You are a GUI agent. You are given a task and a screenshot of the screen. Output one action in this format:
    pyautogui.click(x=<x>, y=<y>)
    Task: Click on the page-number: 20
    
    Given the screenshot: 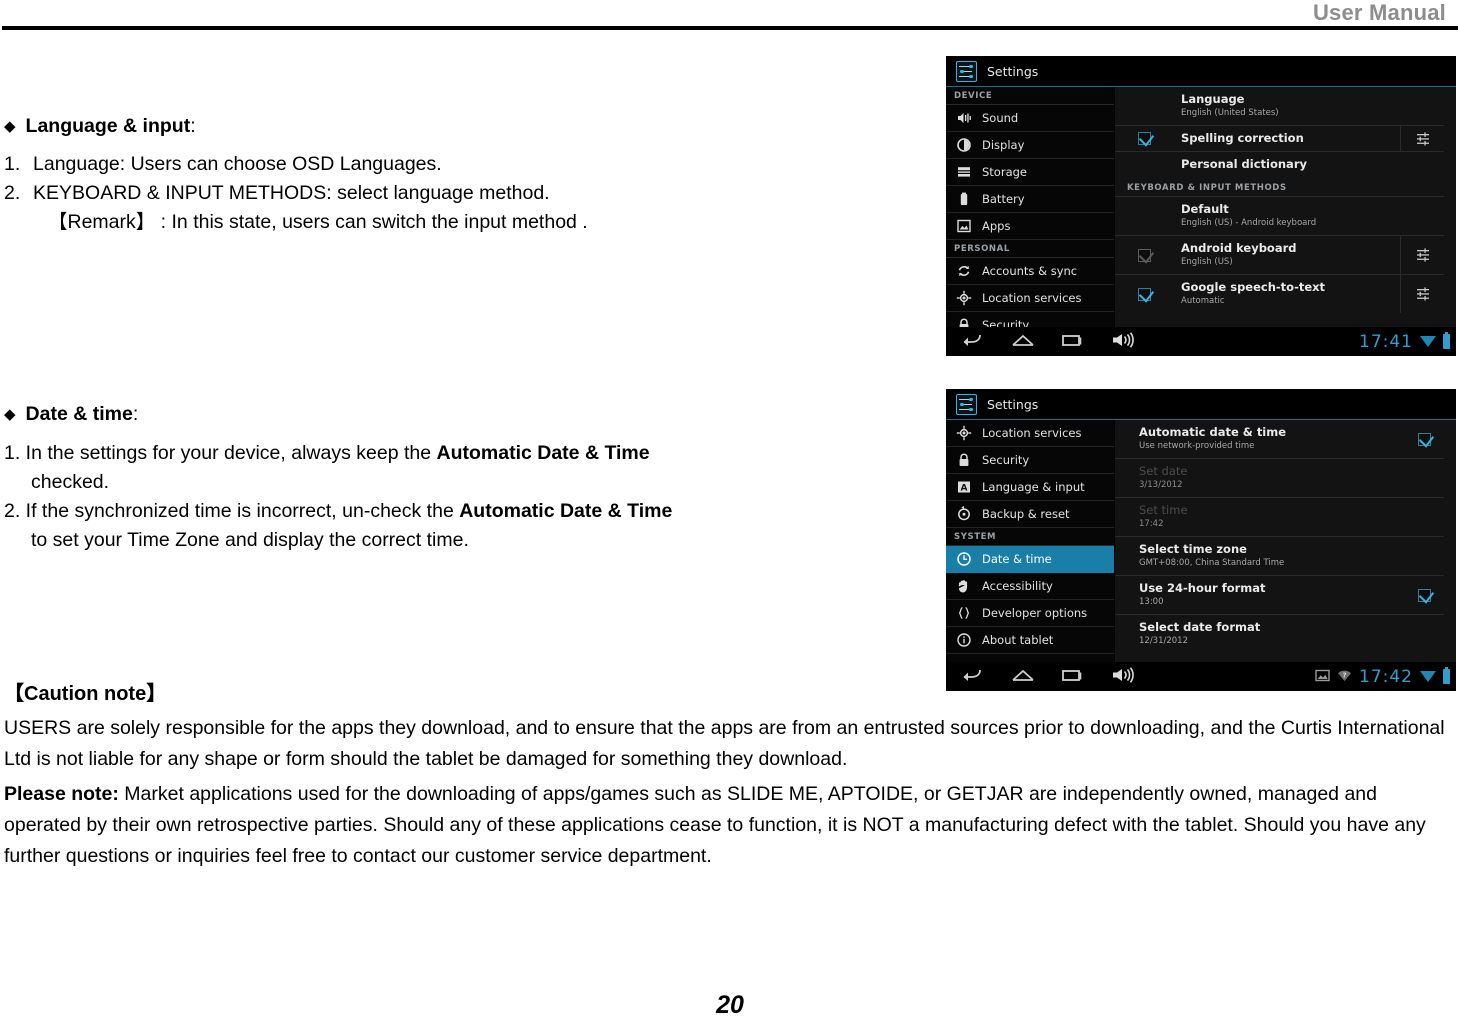 What is the action you would take?
    pyautogui.click(x=730, y=1005)
    